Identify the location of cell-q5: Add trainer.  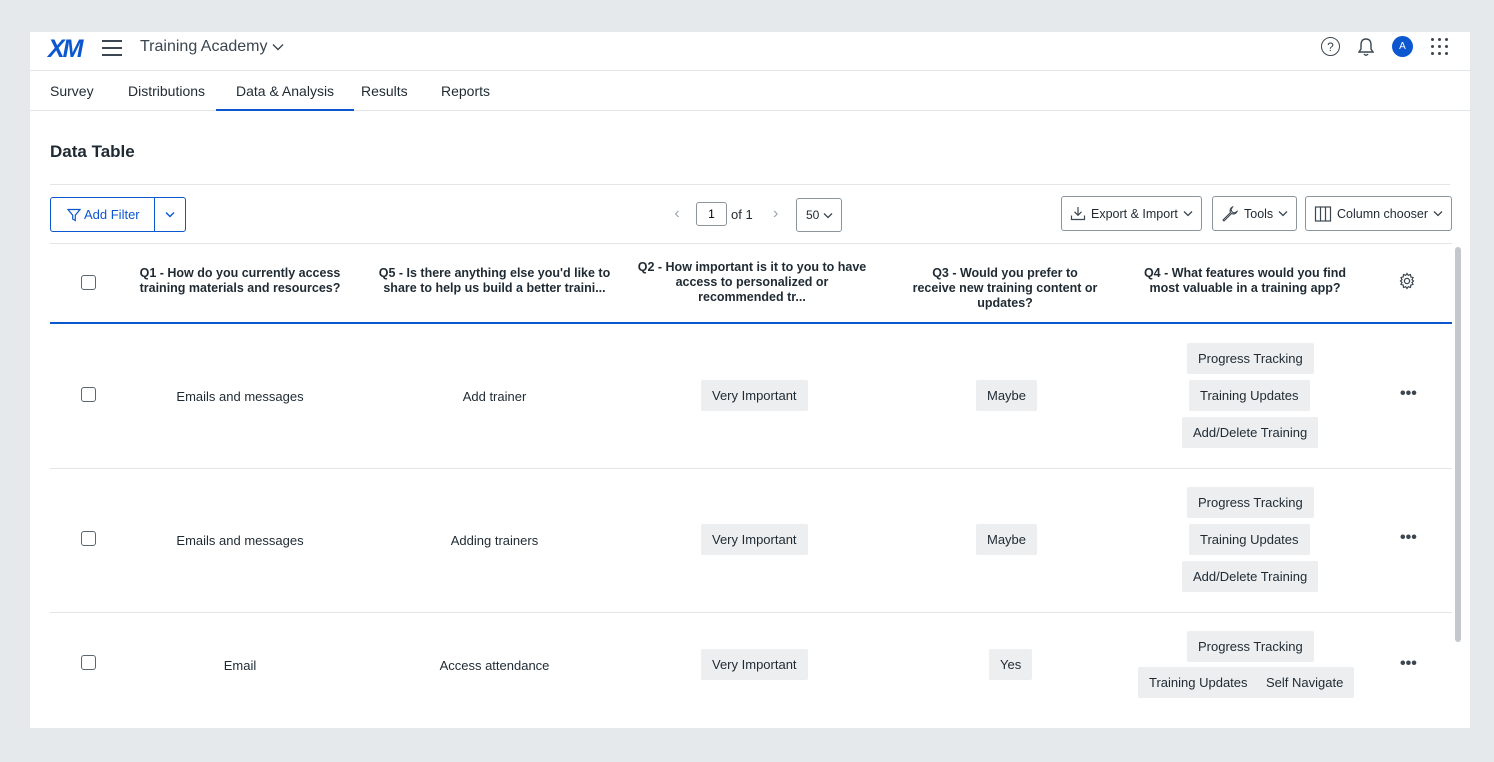
(494, 396).